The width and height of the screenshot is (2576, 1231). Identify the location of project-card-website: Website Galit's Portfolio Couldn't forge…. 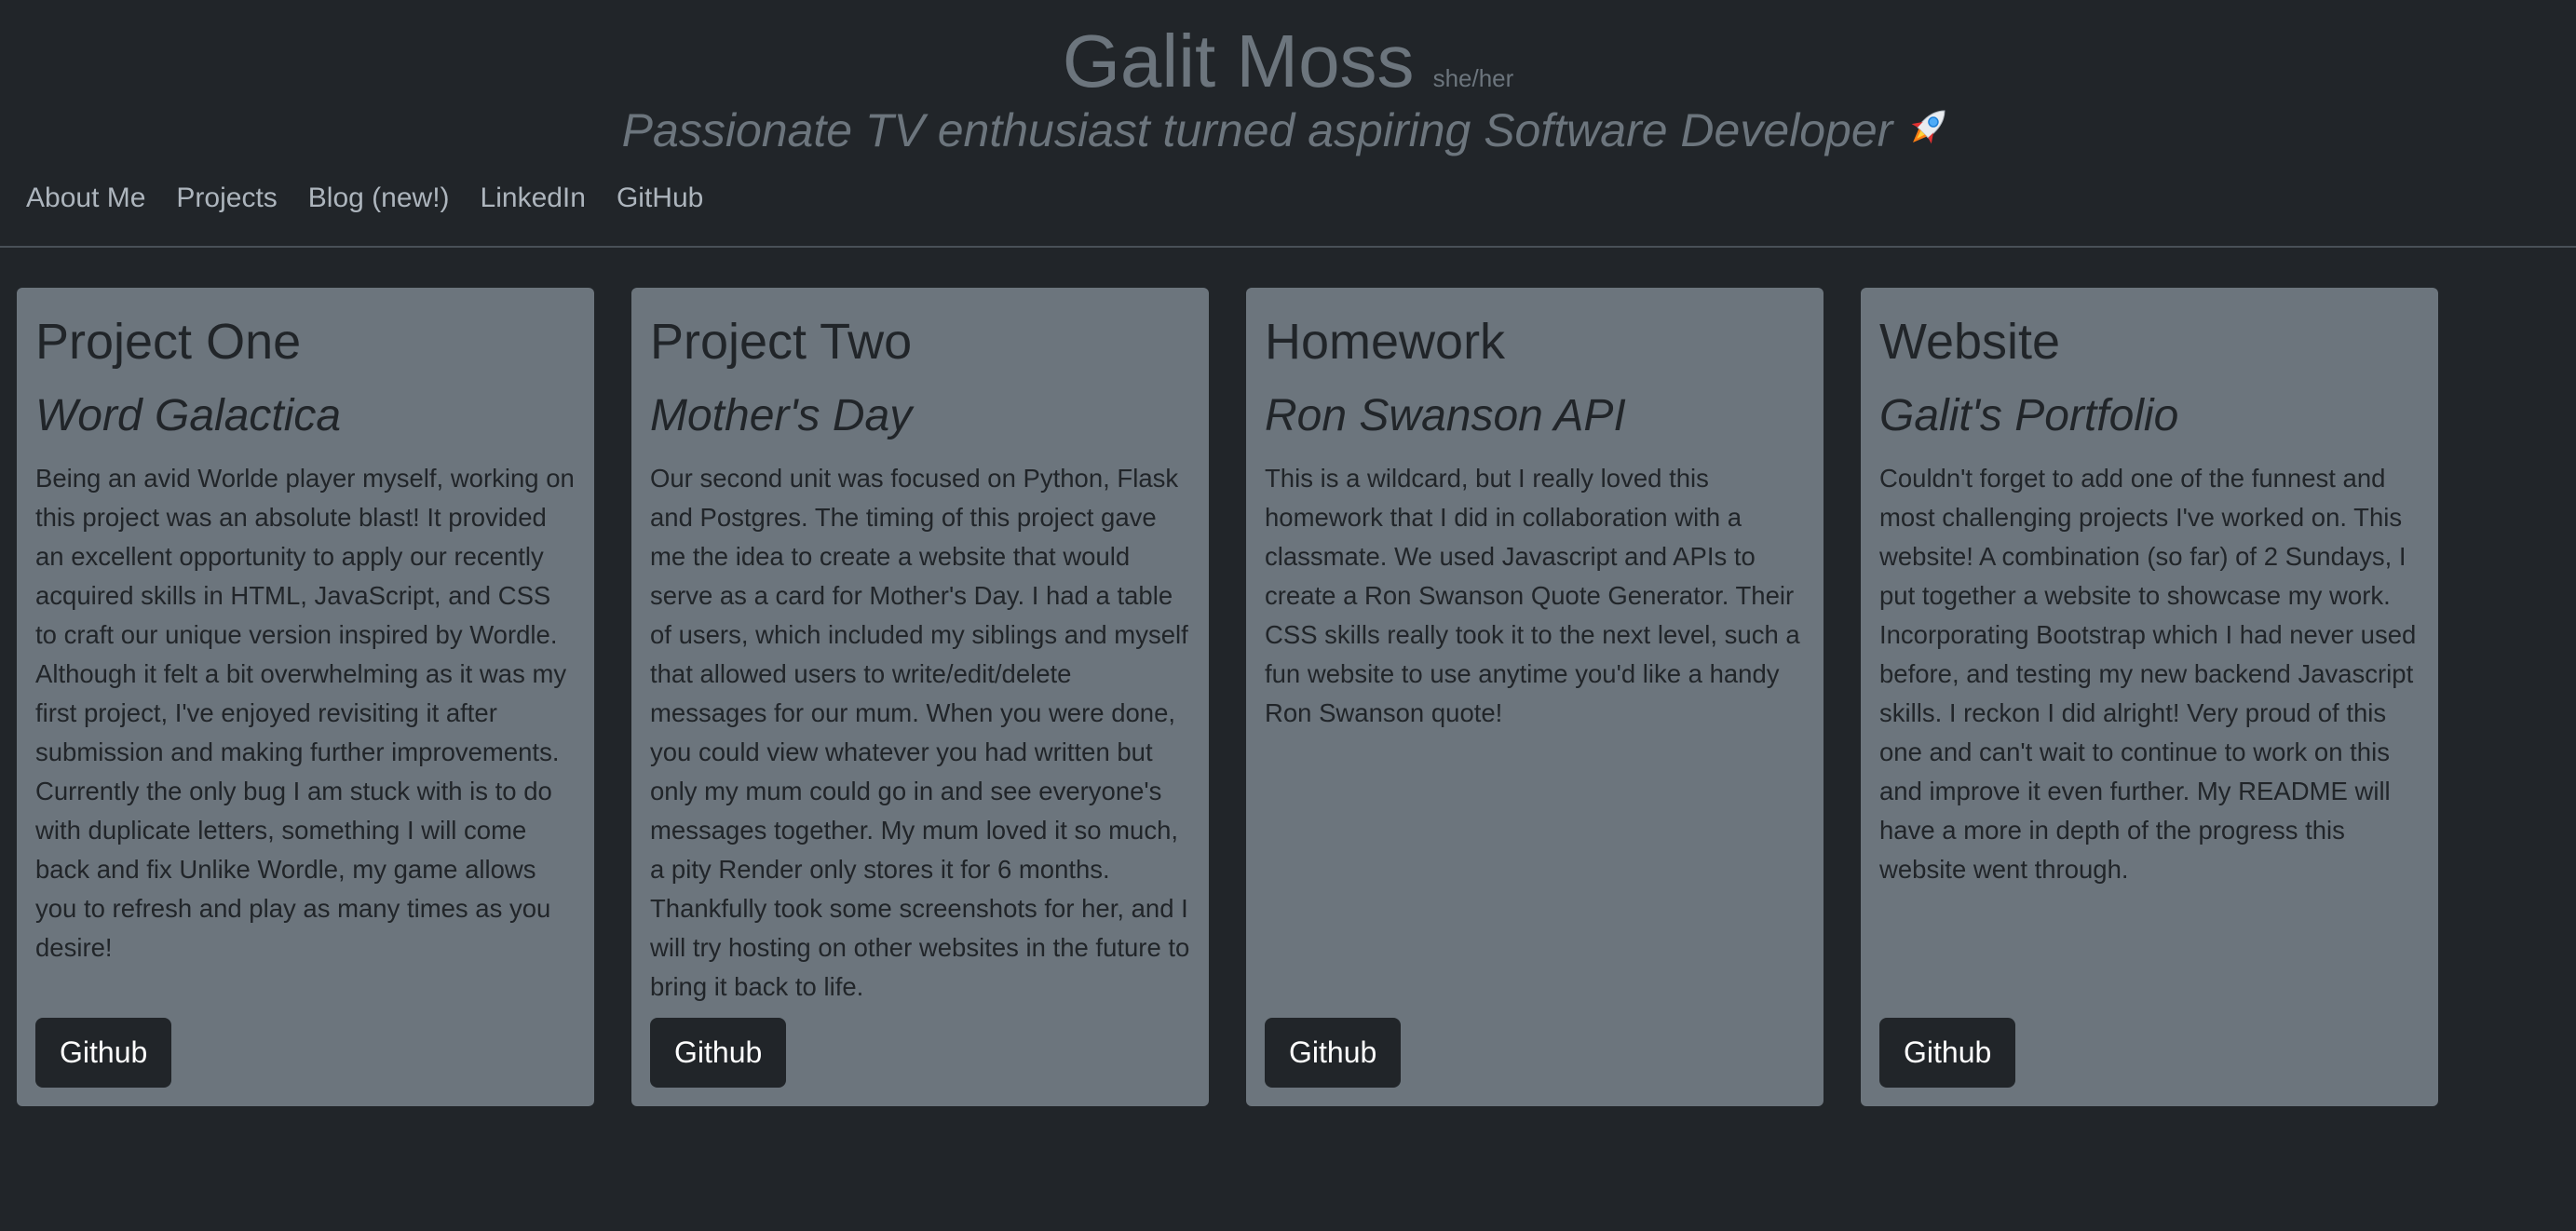
(2149, 697).